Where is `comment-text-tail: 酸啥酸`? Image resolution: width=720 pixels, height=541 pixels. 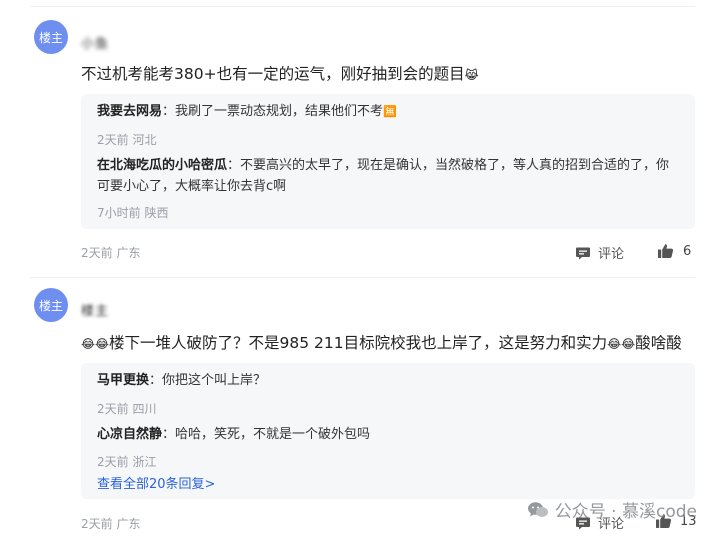
comment-text-tail: 酸啥酸 is located at coordinates (658, 343).